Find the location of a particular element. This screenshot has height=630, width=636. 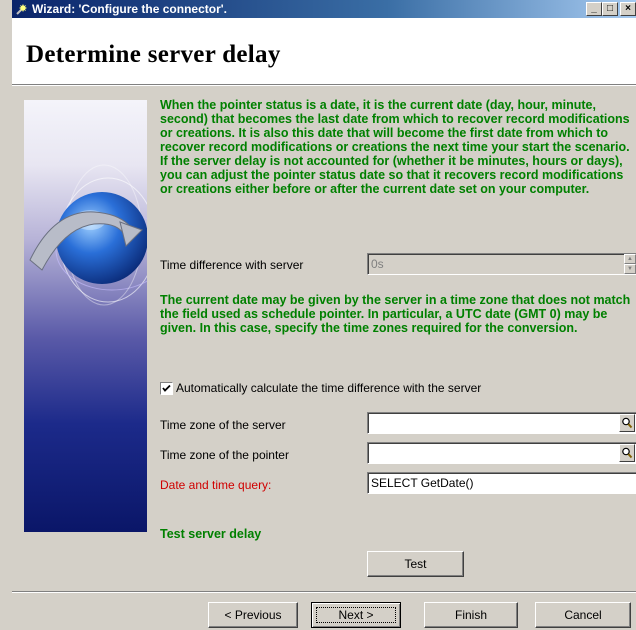

date-query-field: SELECT GetDate() is located at coordinates (501, 483).